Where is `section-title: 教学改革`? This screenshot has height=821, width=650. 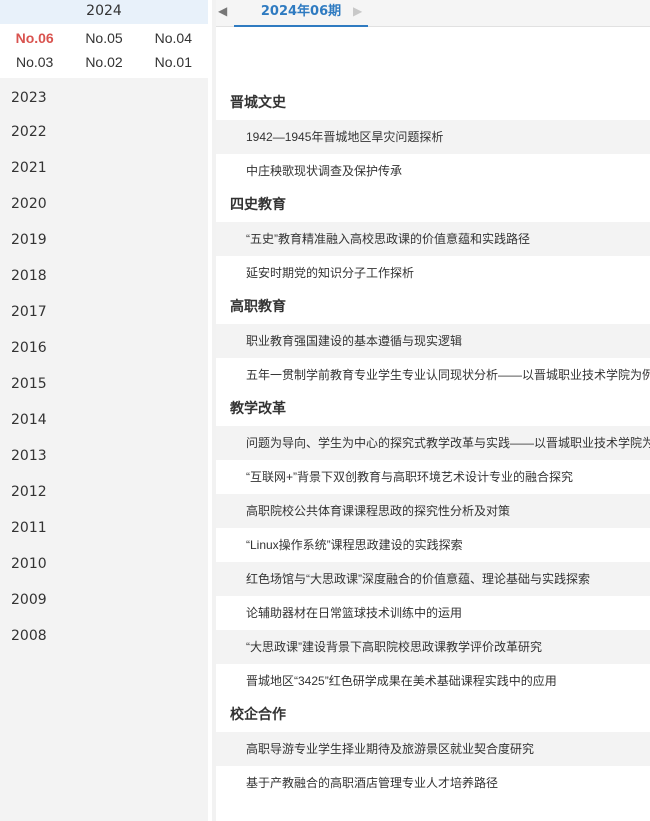
section-title: 教学改革 is located at coordinates (258, 409).